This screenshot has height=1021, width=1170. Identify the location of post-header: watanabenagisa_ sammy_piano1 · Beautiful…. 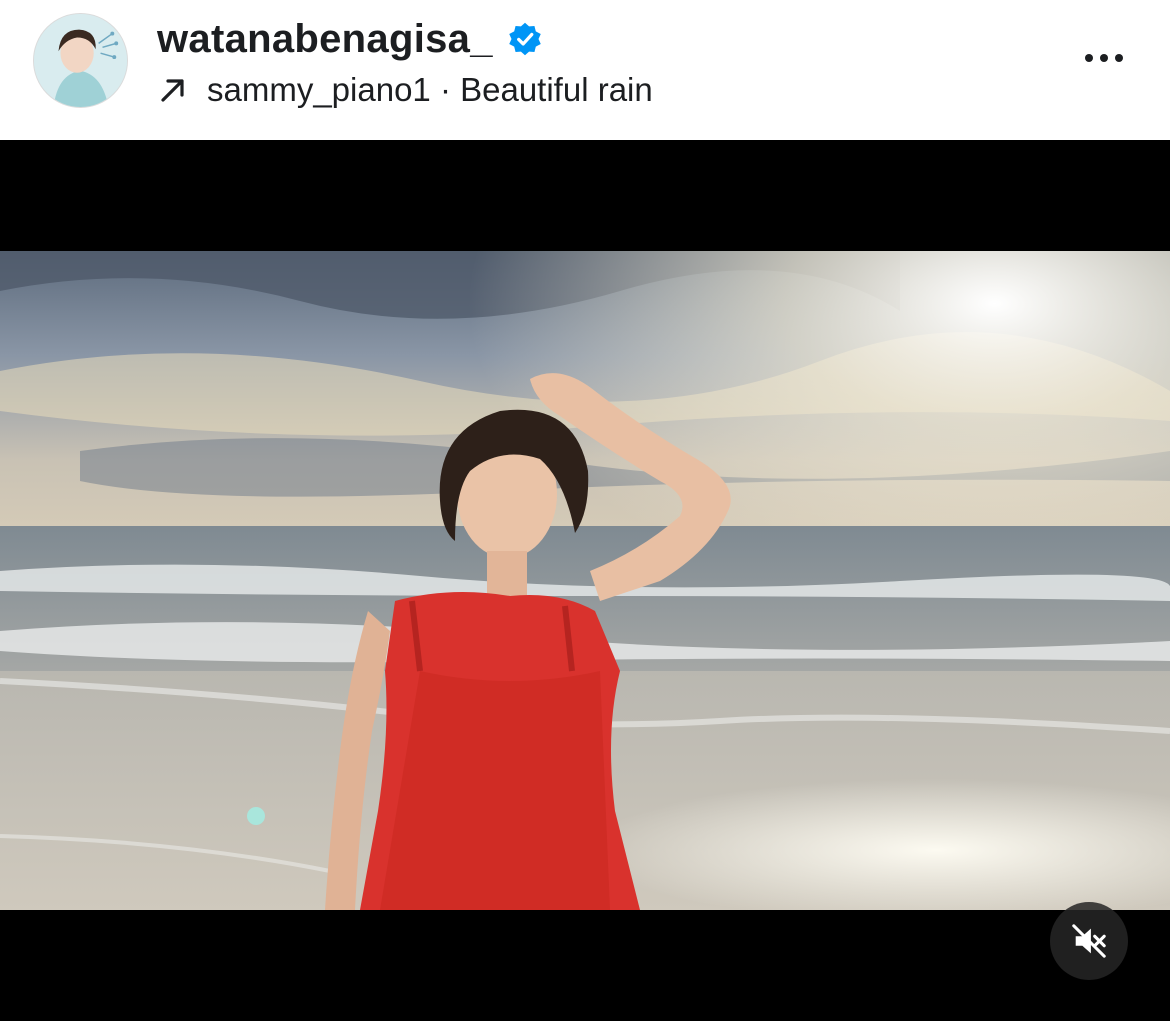
(585, 70).